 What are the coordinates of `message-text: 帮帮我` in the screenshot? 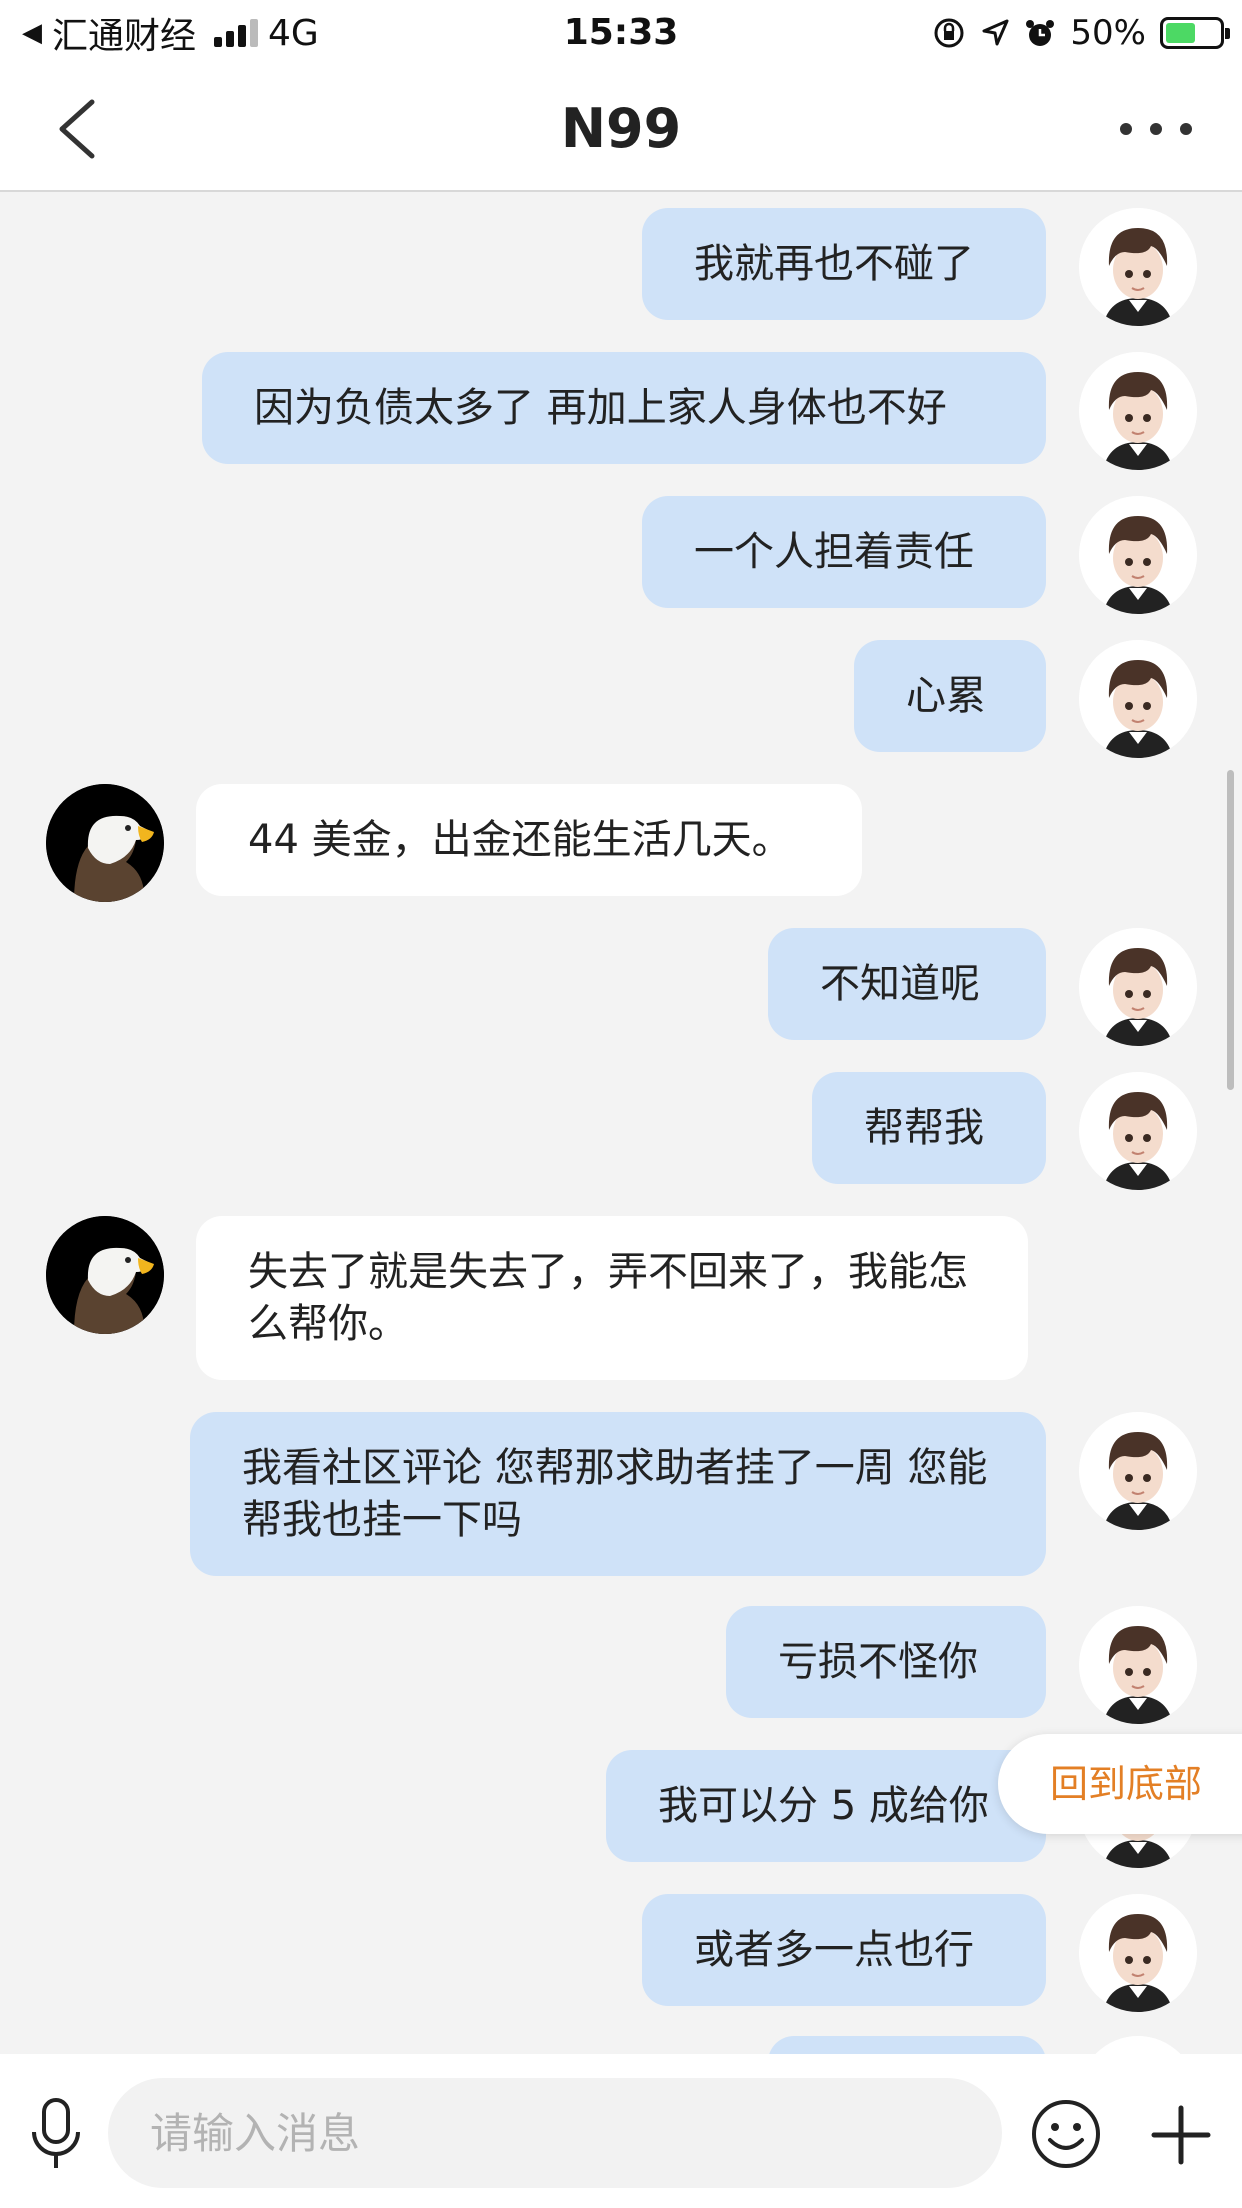 It's located at (924, 1128).